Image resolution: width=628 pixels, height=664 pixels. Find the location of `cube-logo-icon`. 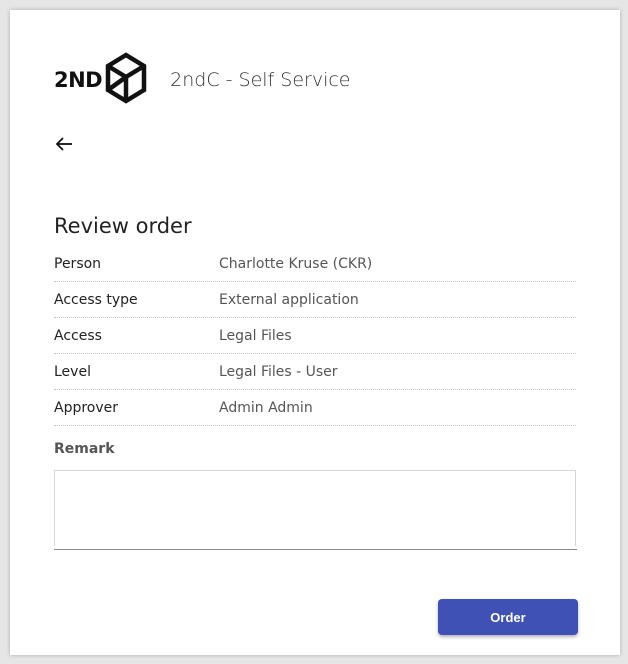

cube-logo-icon is located at coordinates (126, 80).